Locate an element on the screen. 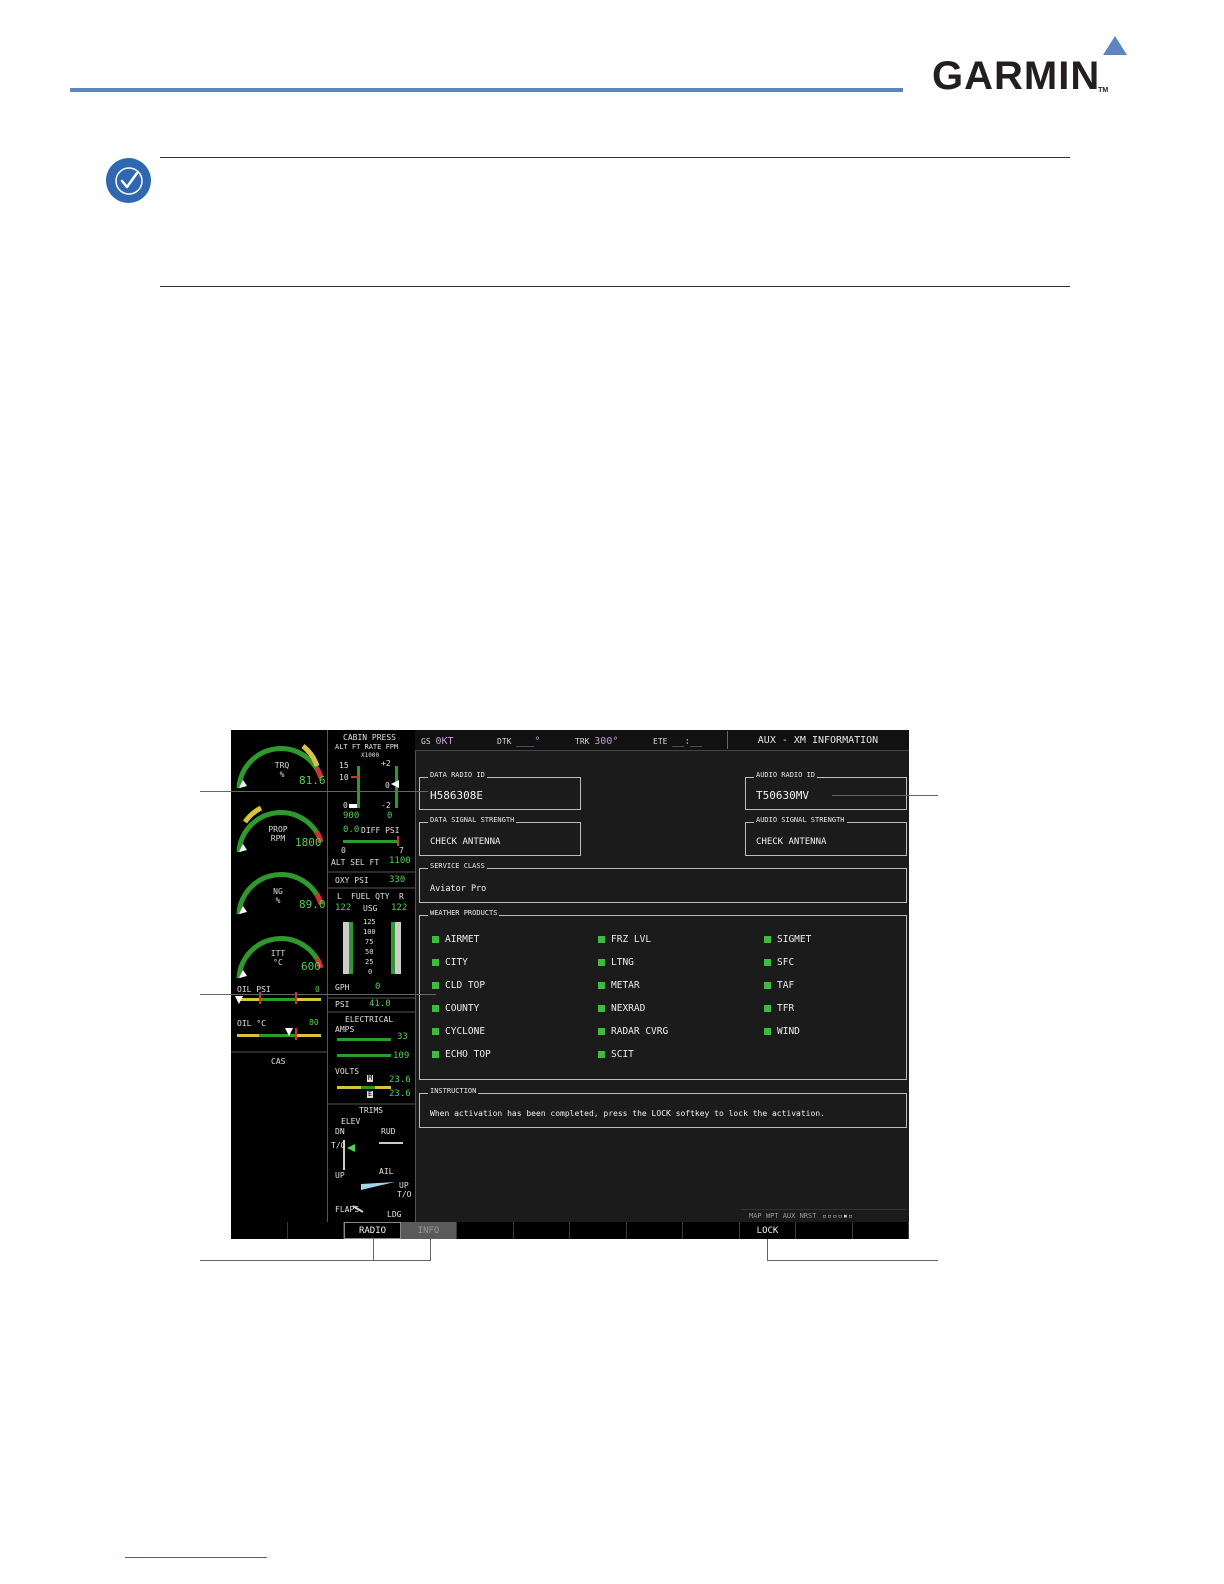  softkey-lock: LOCK is located at coordinates (768, 1230).